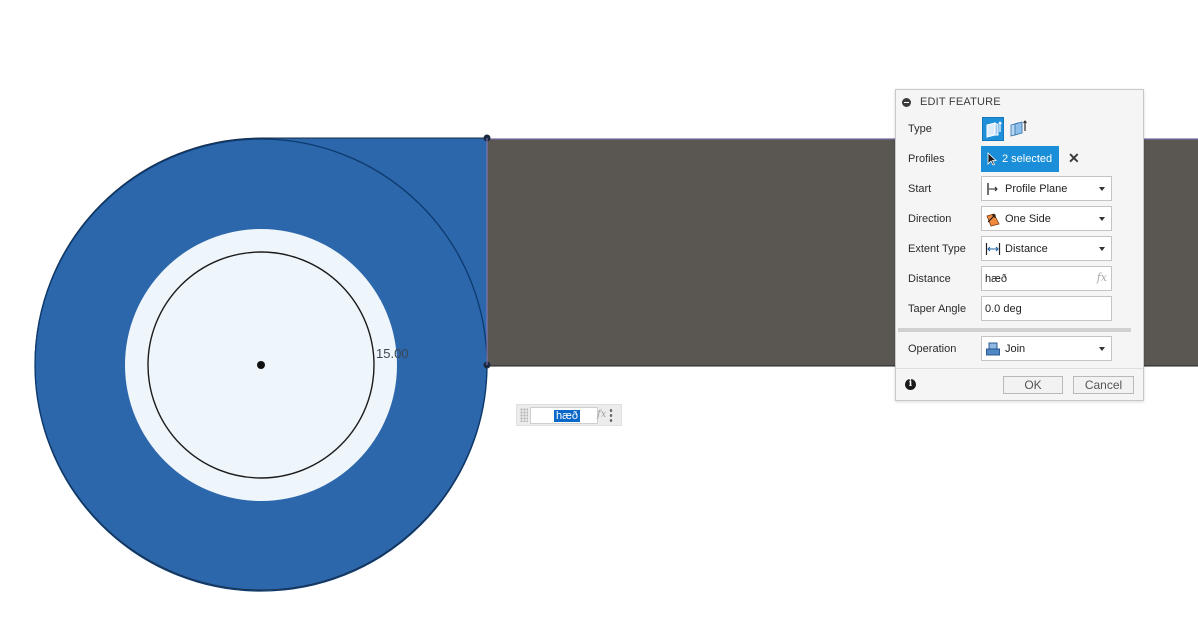 The width and height of the screenshot is (1198, 639). Describe the element at coordinates (920, 129) in the screenshot. I see `type-label: Type` at that location.